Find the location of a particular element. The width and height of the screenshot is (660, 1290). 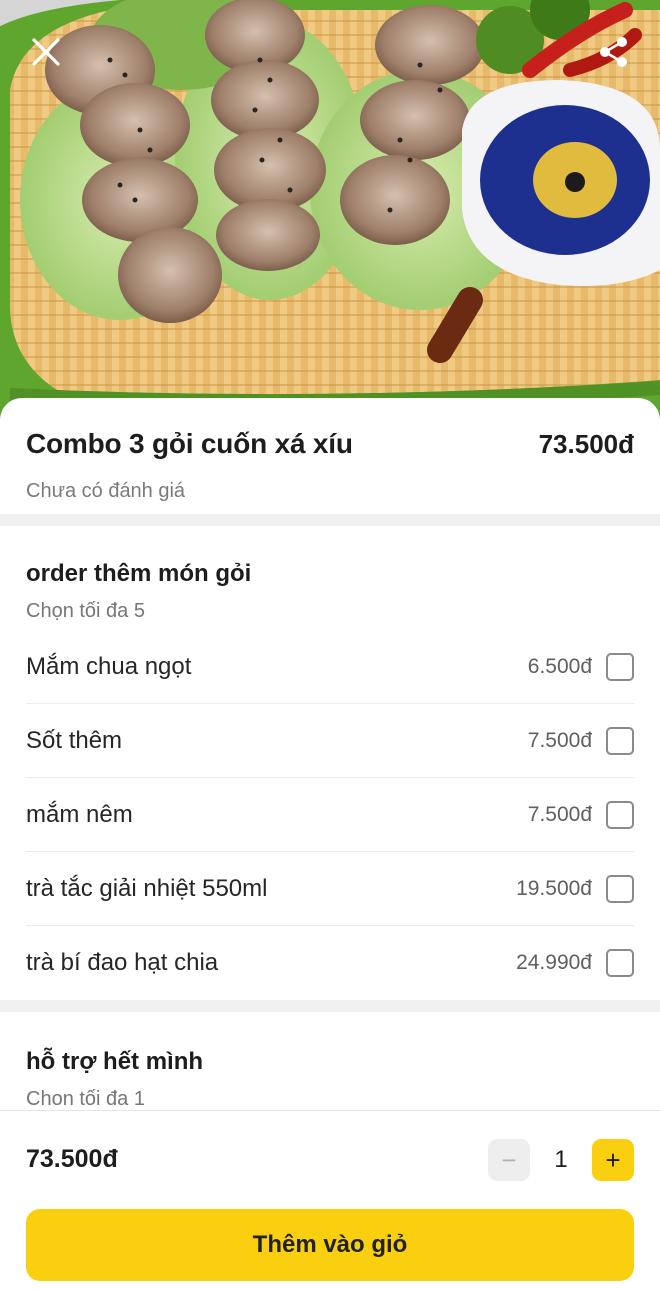

option-item: mắm nêm 7.500đ is located at coordinates (330, 815).